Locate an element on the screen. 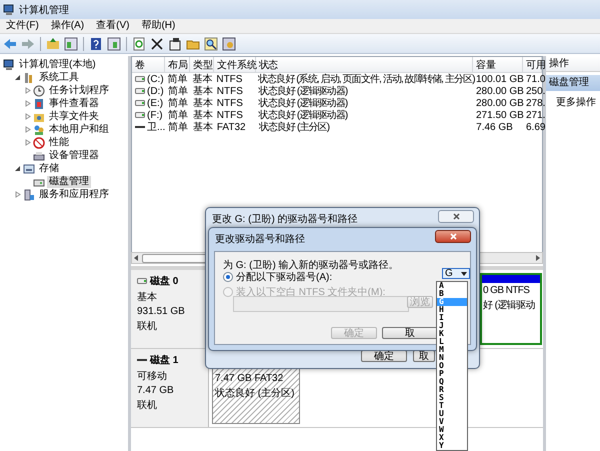 The width and height of the screenshot is (600, 451). table-cell-text: 状态良好 (逻辑驱动器) is located at coordinates (303, 114).